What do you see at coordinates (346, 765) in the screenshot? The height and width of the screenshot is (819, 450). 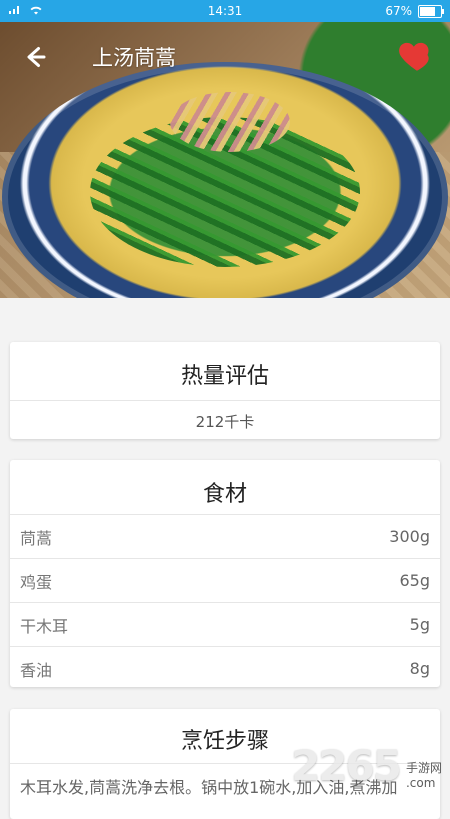 I see `watermark-brand: 2265` at bounding box center [346, 765].